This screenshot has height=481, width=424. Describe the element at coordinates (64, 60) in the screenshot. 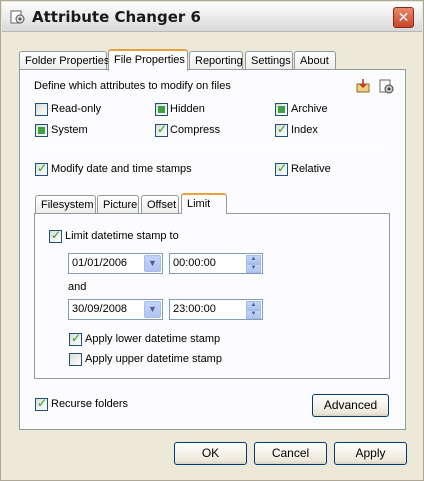

I see `tab-folder-properties: Folder Properties` at that location.